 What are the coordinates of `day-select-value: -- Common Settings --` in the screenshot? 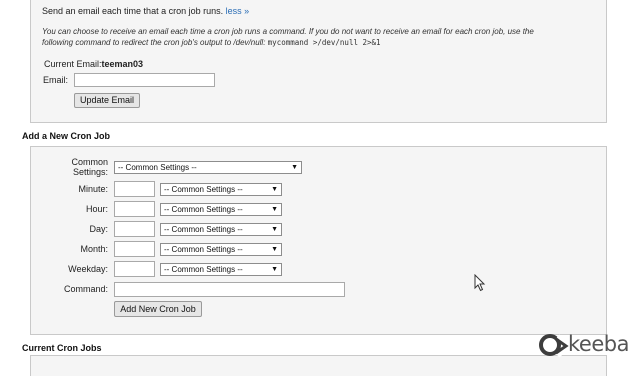 It's located at (203, 229).